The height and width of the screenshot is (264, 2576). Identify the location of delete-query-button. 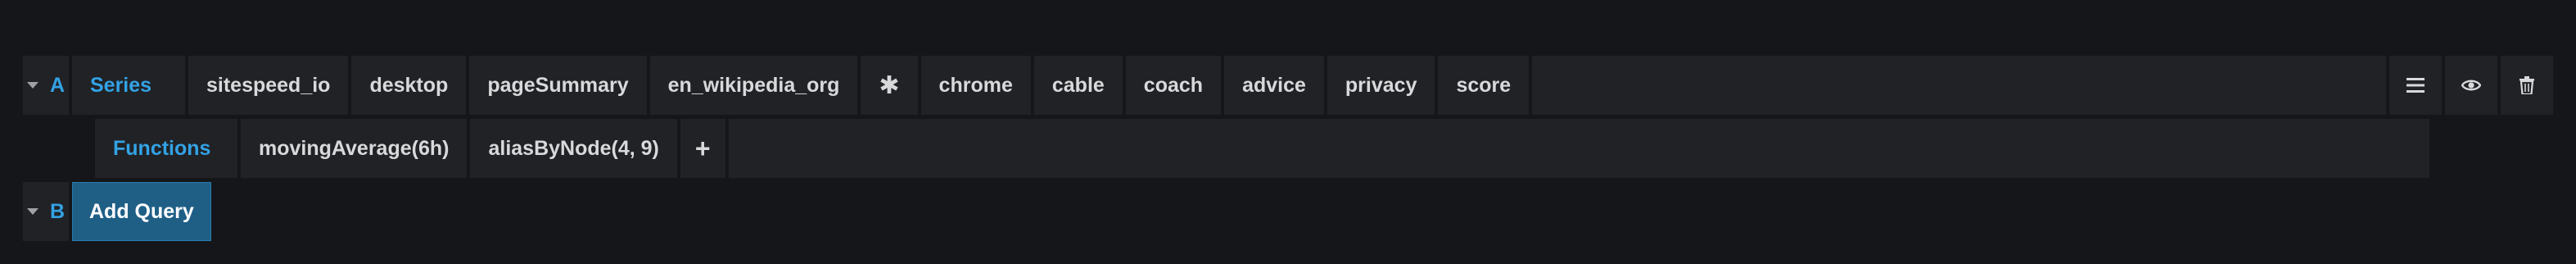
(2527, 85).